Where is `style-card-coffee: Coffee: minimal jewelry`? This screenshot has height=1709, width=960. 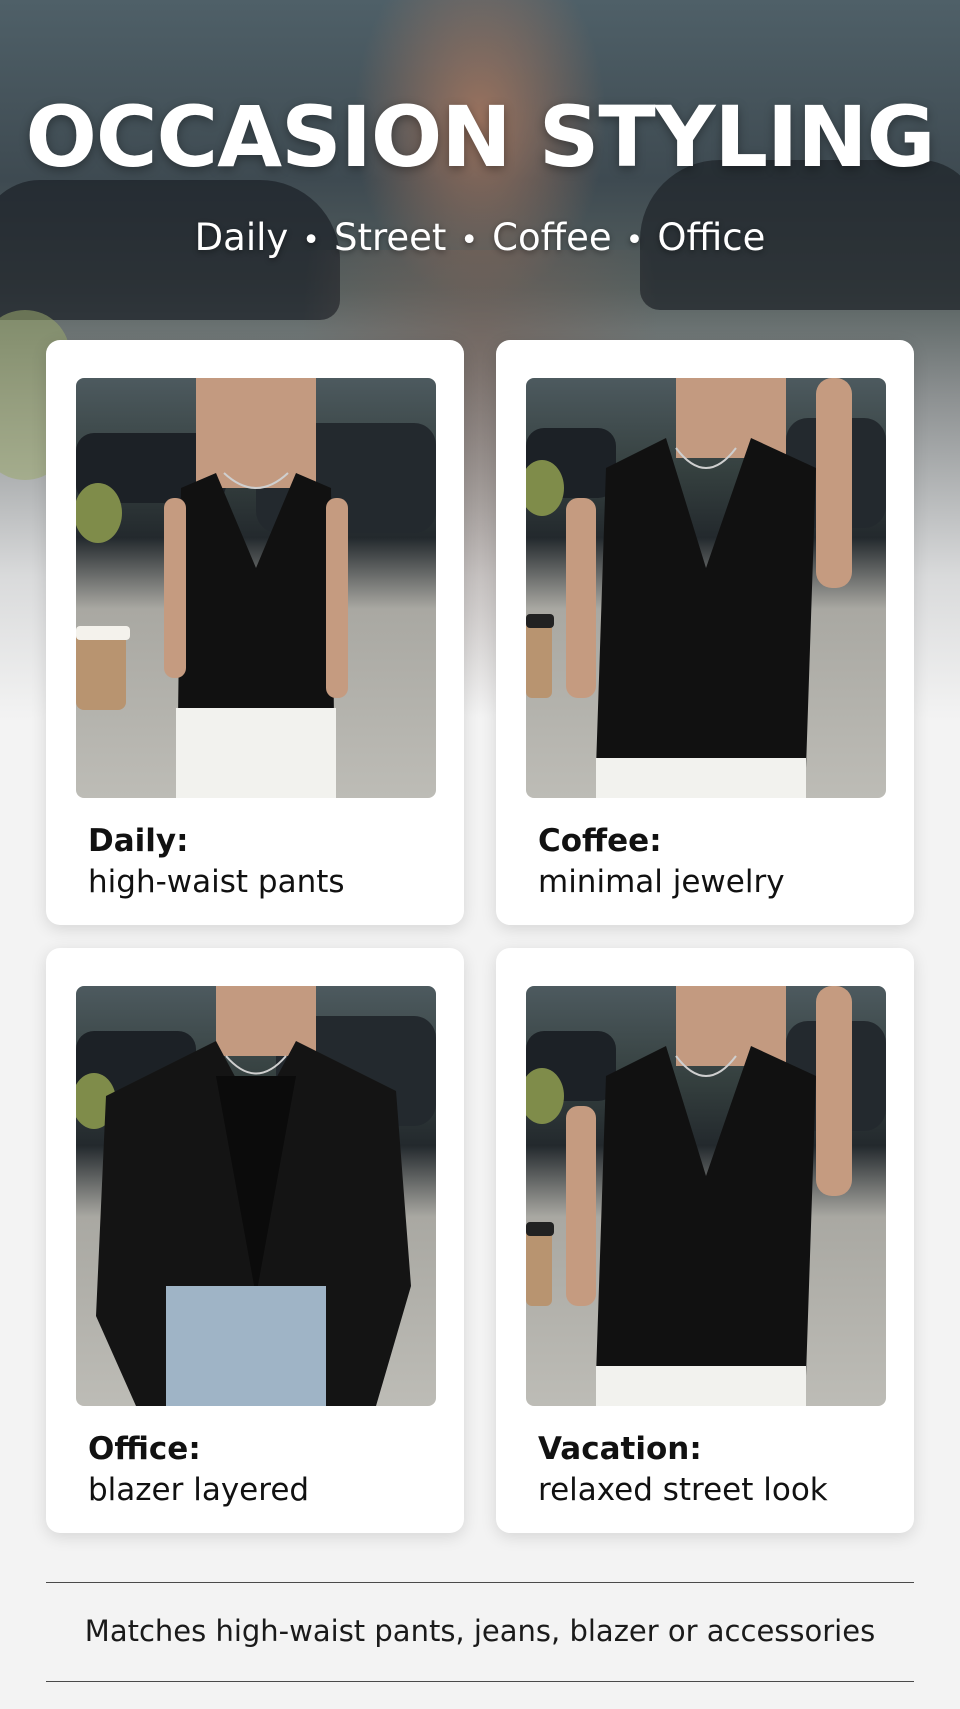
style-card-coffee: Coffee: minimal jewelry is located at coordinates (705, 632).